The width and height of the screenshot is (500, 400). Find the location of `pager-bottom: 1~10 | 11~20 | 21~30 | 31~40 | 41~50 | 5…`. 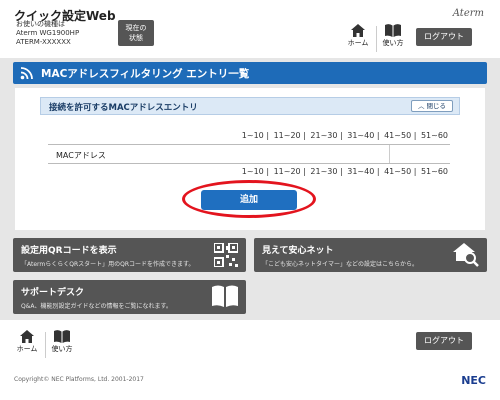

pager-bottom: 1~10 | 11~20 | 21~30 | 31~40 | 41~50 | 5… is located at coordinates (344, 171).